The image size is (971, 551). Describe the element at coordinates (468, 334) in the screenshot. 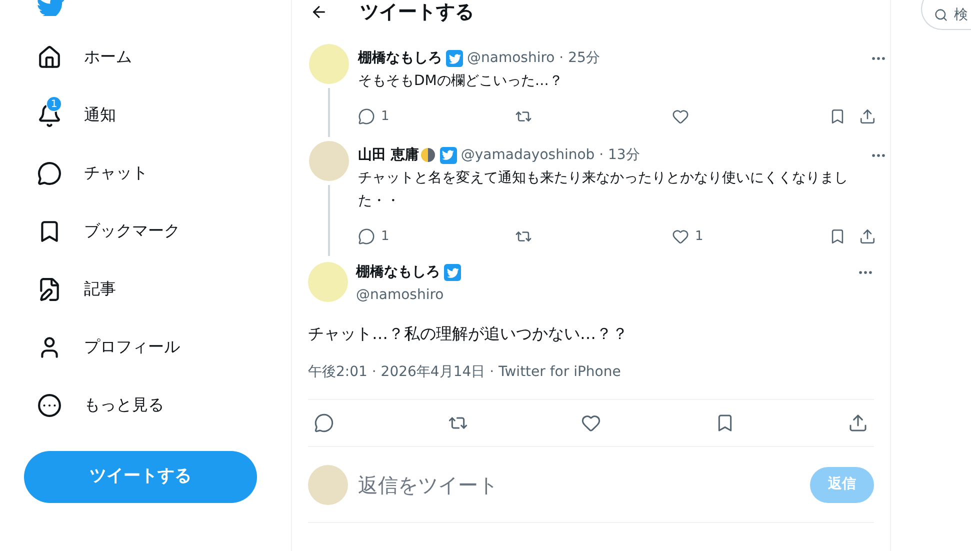

I see `tweet-text: チャット…？私の理解が追いつかない…？？` at that location.